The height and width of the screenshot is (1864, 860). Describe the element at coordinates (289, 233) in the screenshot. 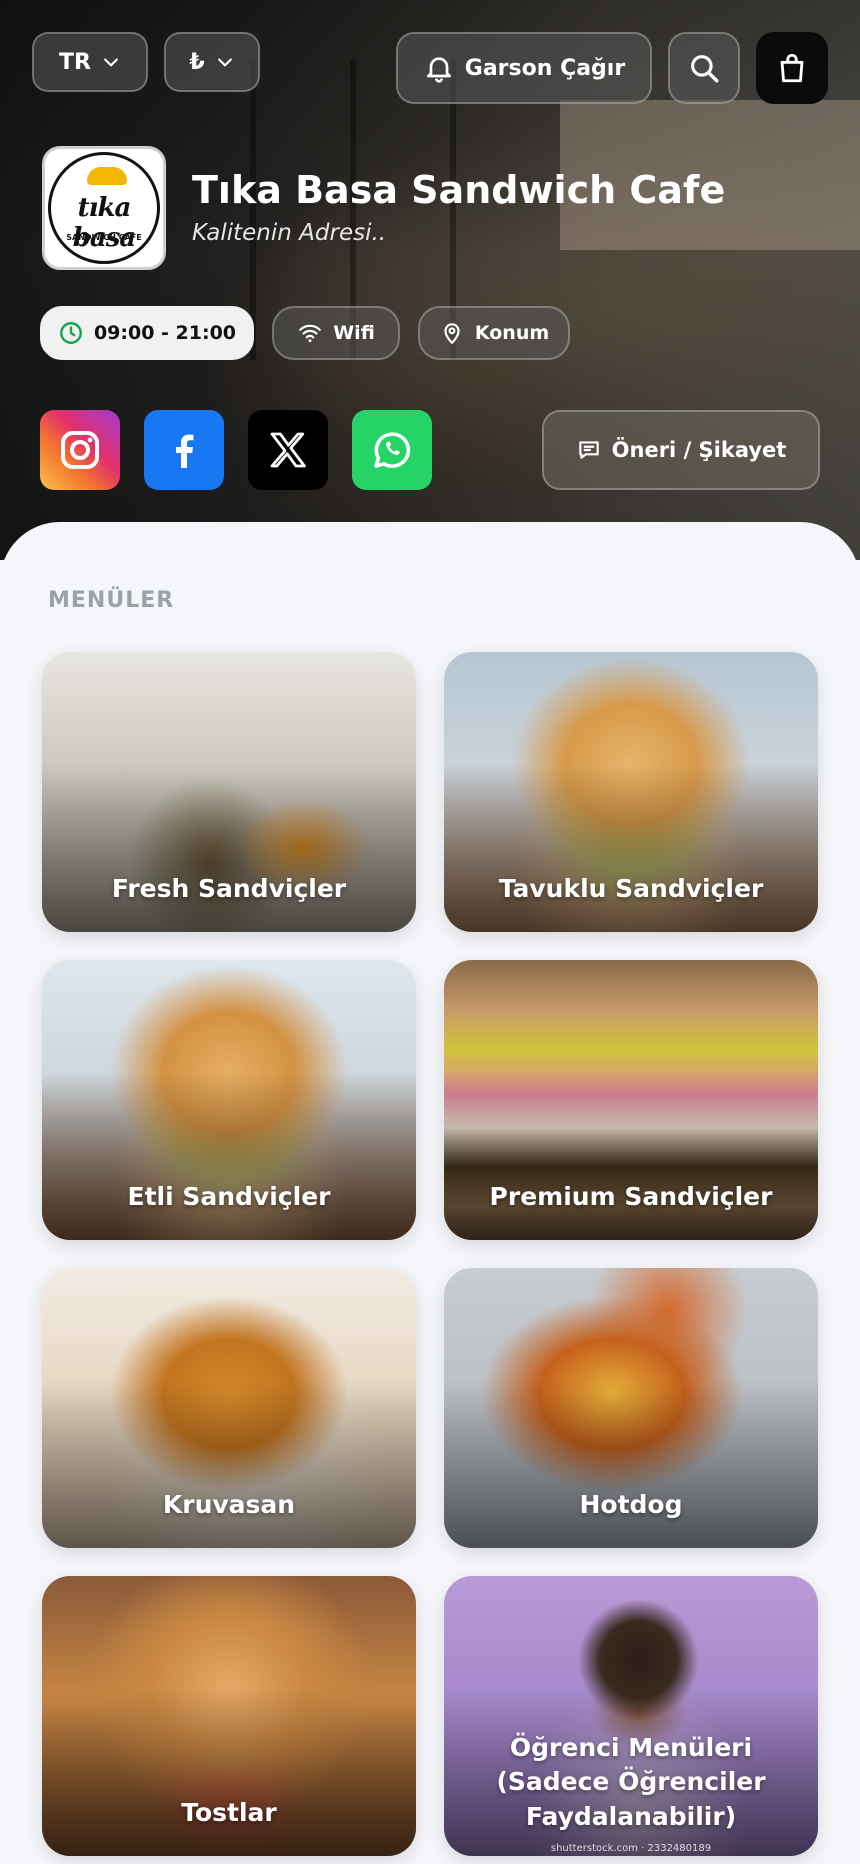

I see `restaurant-tagline: Kalitenin Adresi..` at that location.